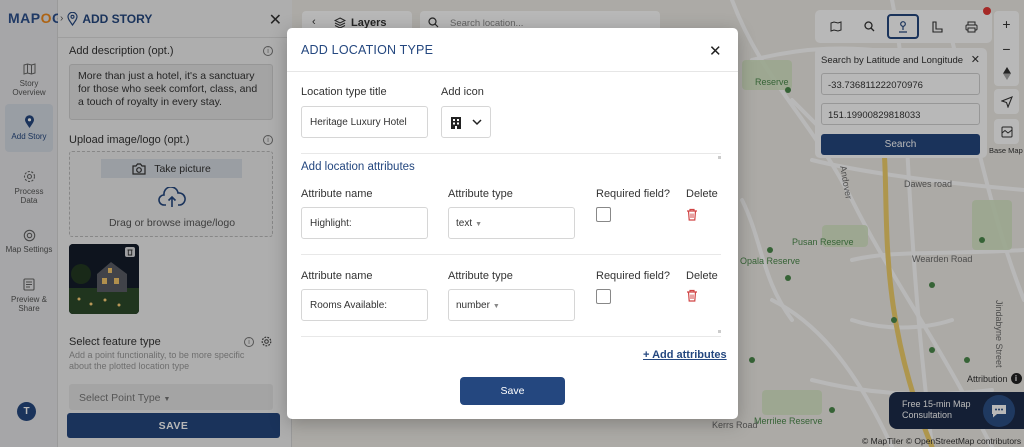 The width and height of the screenshot is (1024, 447). Describe the element at coordinates (358, 167) in the screenshot. I see `attributes-section-title: Add location attributes` at that location.